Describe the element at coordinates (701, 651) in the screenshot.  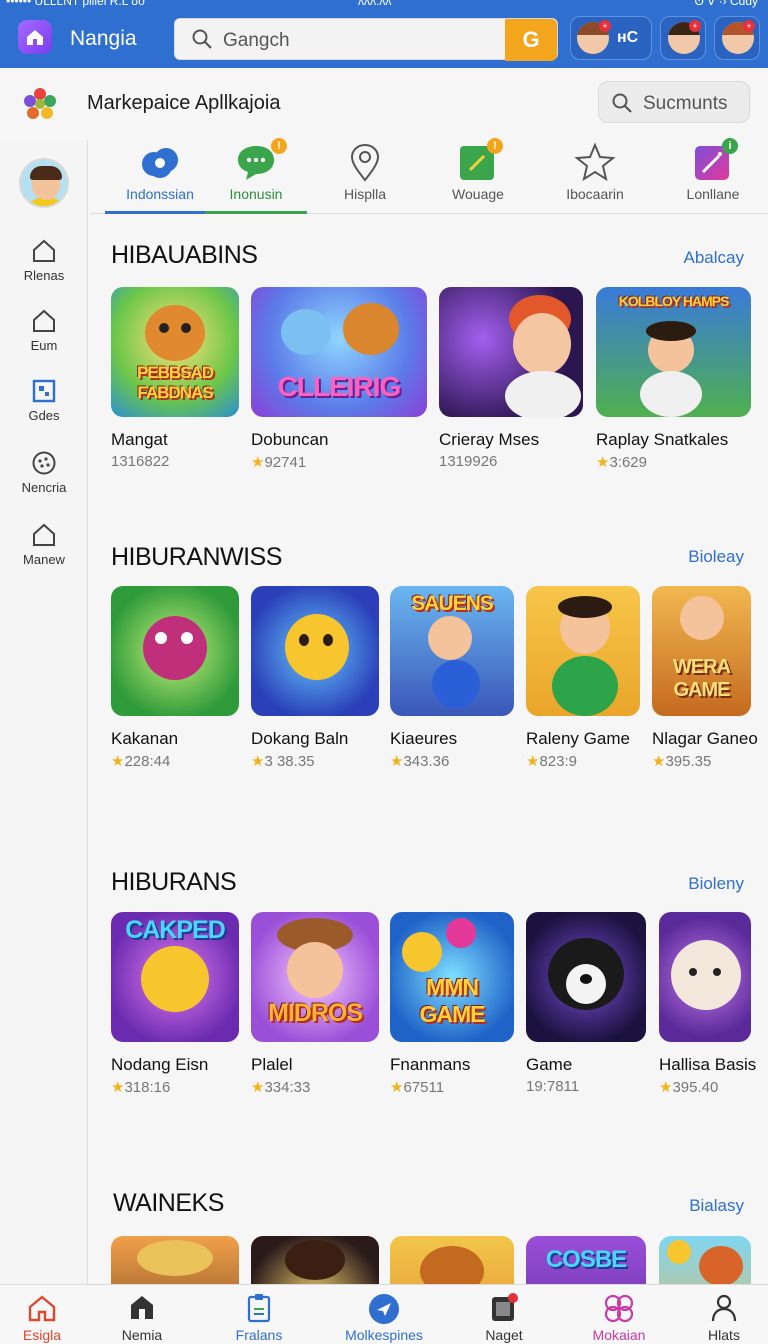
I see `app-thumbnail: WERA GAME` at that location.